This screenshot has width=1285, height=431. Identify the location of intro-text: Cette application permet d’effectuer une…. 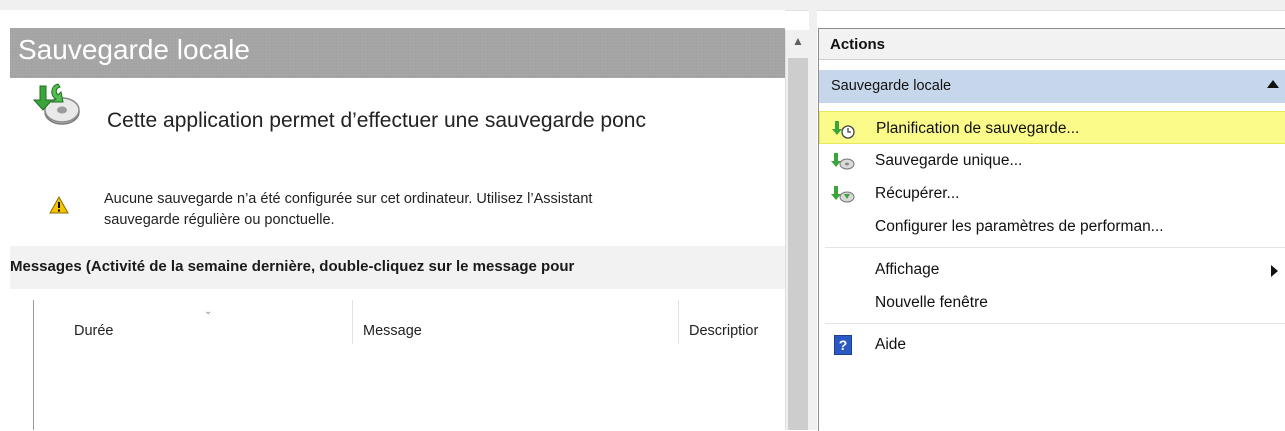
(376, 120).